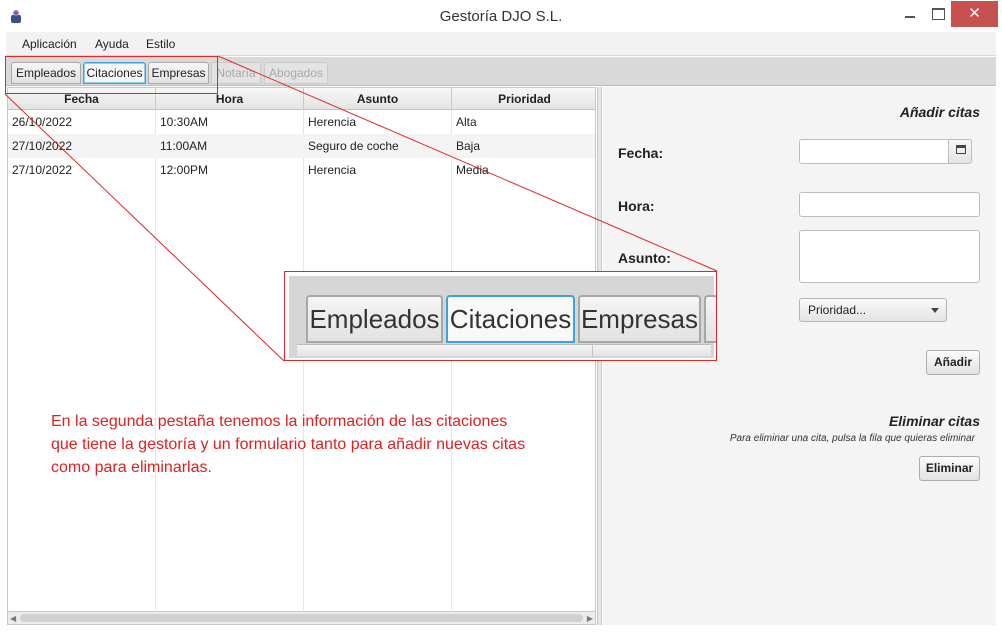 This screenshot has height=632, width=1002. Describe the element at coordinates (644, 258) in the screenshot. I see `asunto-label: Asunto:` at that location.